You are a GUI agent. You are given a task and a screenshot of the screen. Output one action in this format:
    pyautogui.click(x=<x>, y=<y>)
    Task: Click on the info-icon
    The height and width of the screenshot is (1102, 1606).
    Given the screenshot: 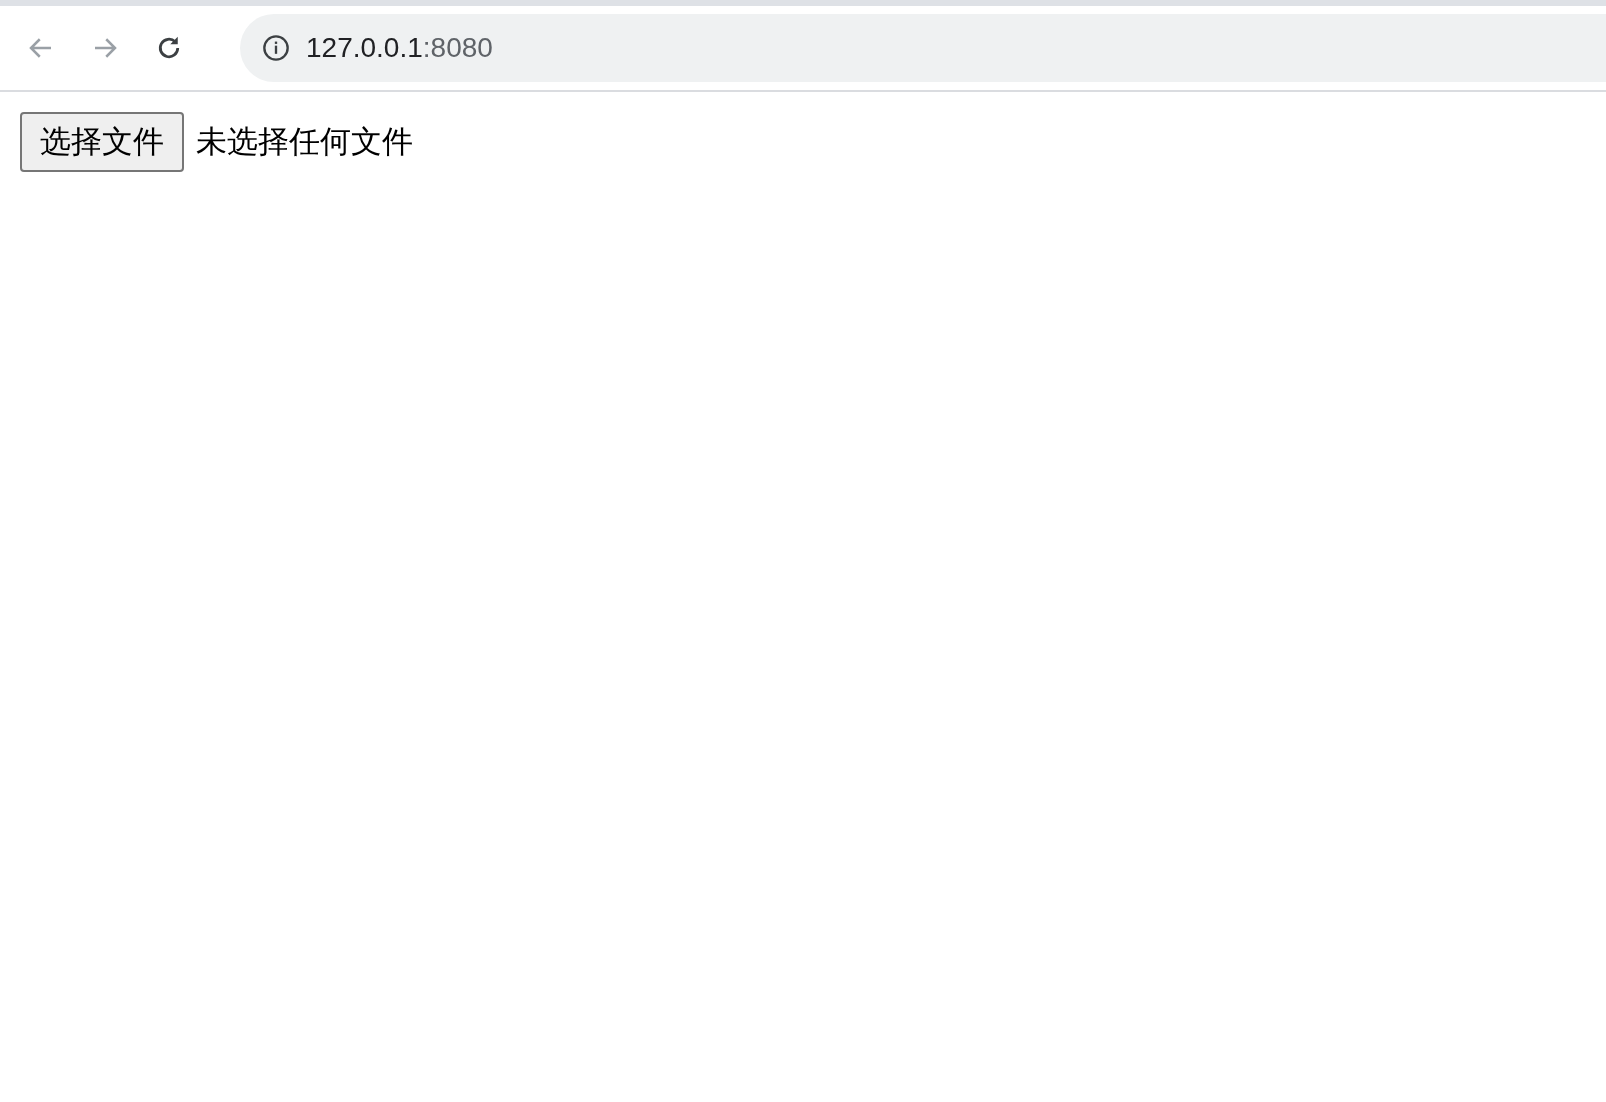 What is the action you would take?
    pyautogui.click(x=276, y=48)
    